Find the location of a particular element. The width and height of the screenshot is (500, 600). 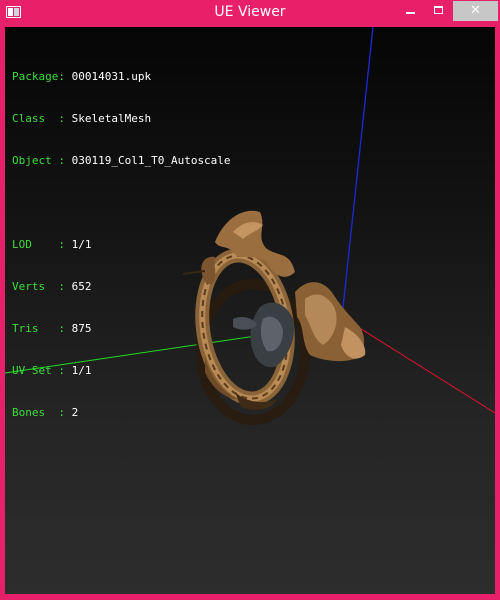

info-row-uvset: UV Set : 1/1 is located at coordinates (121, 371).